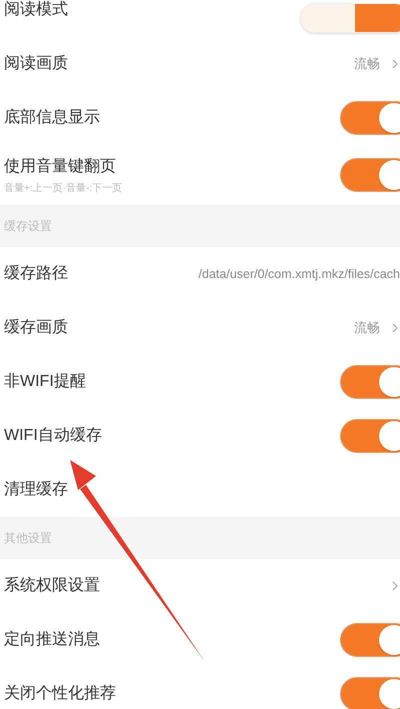  What do you see at coordinates (52, 118) in the screenshot?
I see `setting-label: 底部信息显示` at bounding box center [52, 118].